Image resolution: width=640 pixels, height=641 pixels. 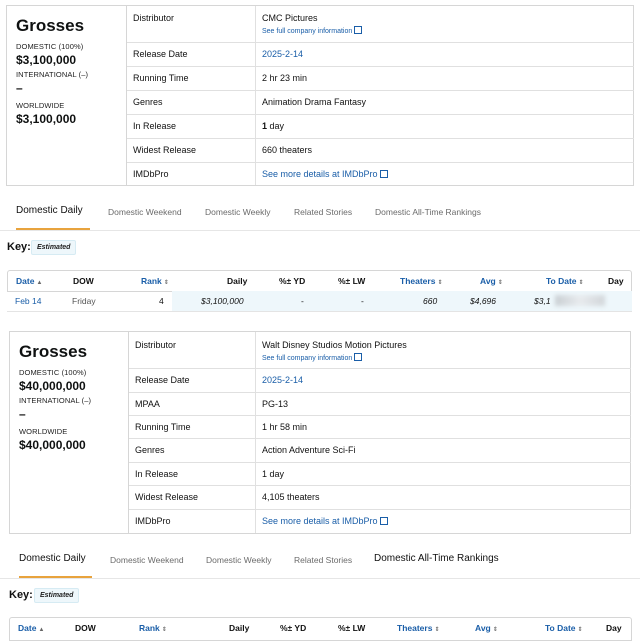 I want to click on detail-value: 4,105 theaters, so click(x=291, y=497).